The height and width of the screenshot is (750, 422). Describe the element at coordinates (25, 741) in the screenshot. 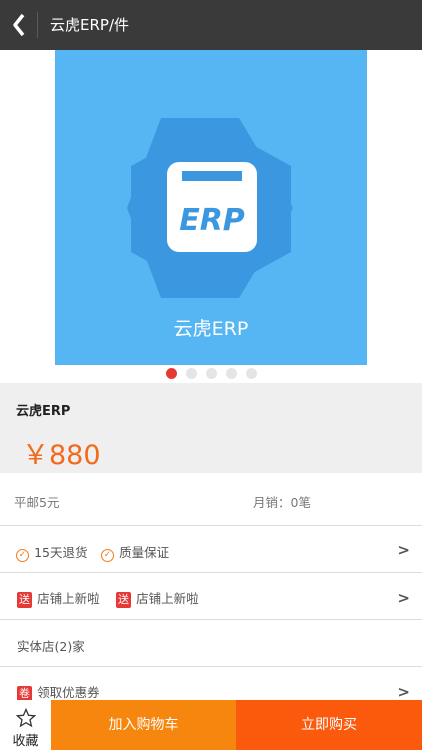

I see `favorite-label: 收藏` at that location.